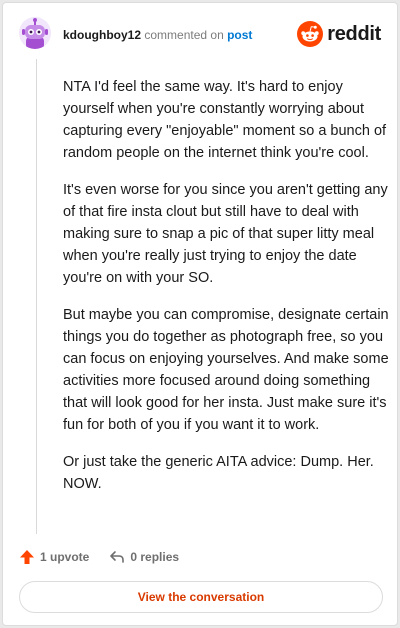 Image resolution: width=400 pixels, height=628 pixels. Describe the element at coordinates (354, 33) in the screenshot. I see `reddit-wordmark: reddit` at that location.